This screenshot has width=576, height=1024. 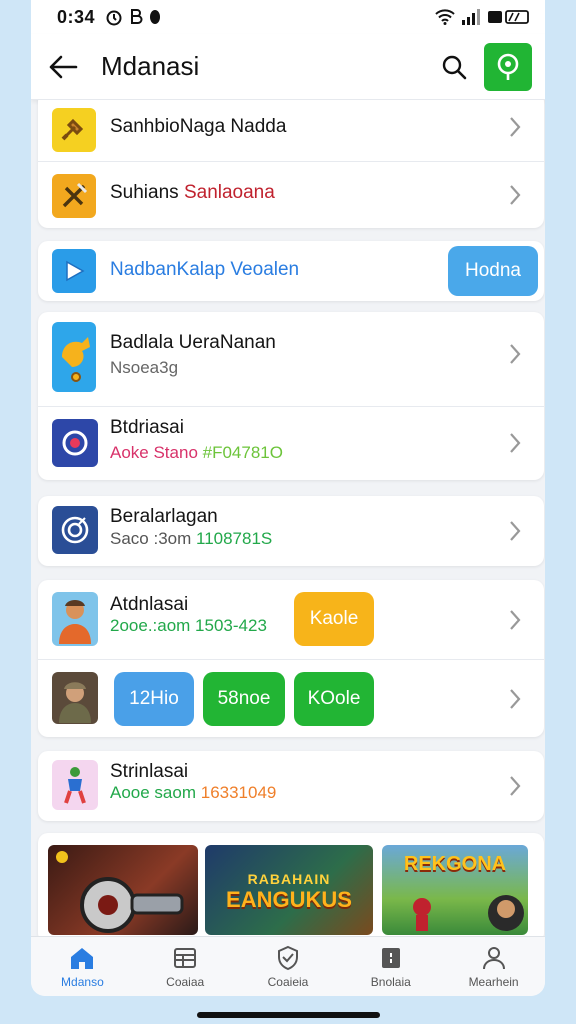 I want to click on nav-item-table: Coaiaa, so click(x=185, y=966).